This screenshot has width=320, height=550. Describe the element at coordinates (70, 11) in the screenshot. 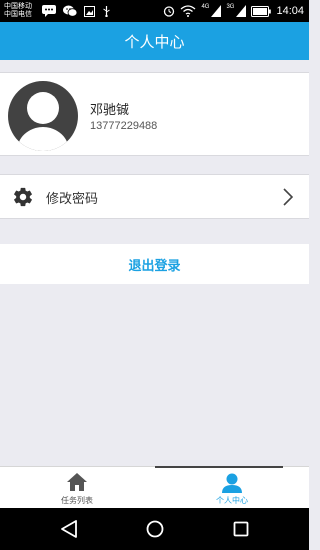

I see `wechat-icon` at that location.